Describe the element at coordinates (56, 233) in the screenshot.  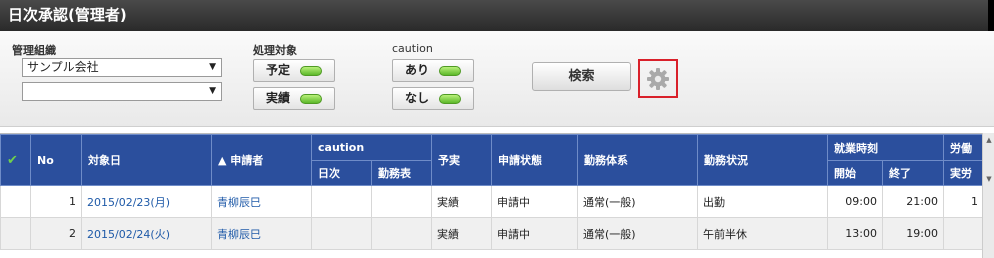
I see `row-no: 2` at that location.